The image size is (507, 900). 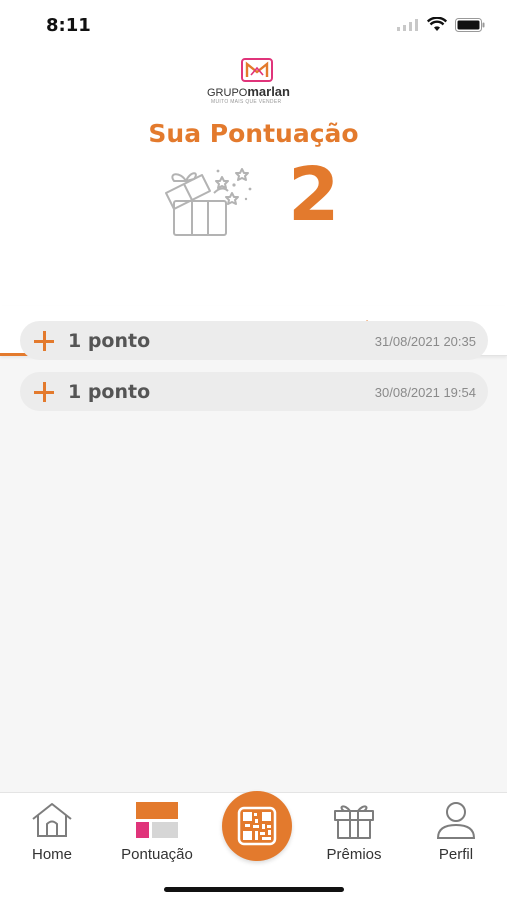 I want to click on logo-tagline: MUITO MAIS QUE VENDER, so click(x=246, y=102).